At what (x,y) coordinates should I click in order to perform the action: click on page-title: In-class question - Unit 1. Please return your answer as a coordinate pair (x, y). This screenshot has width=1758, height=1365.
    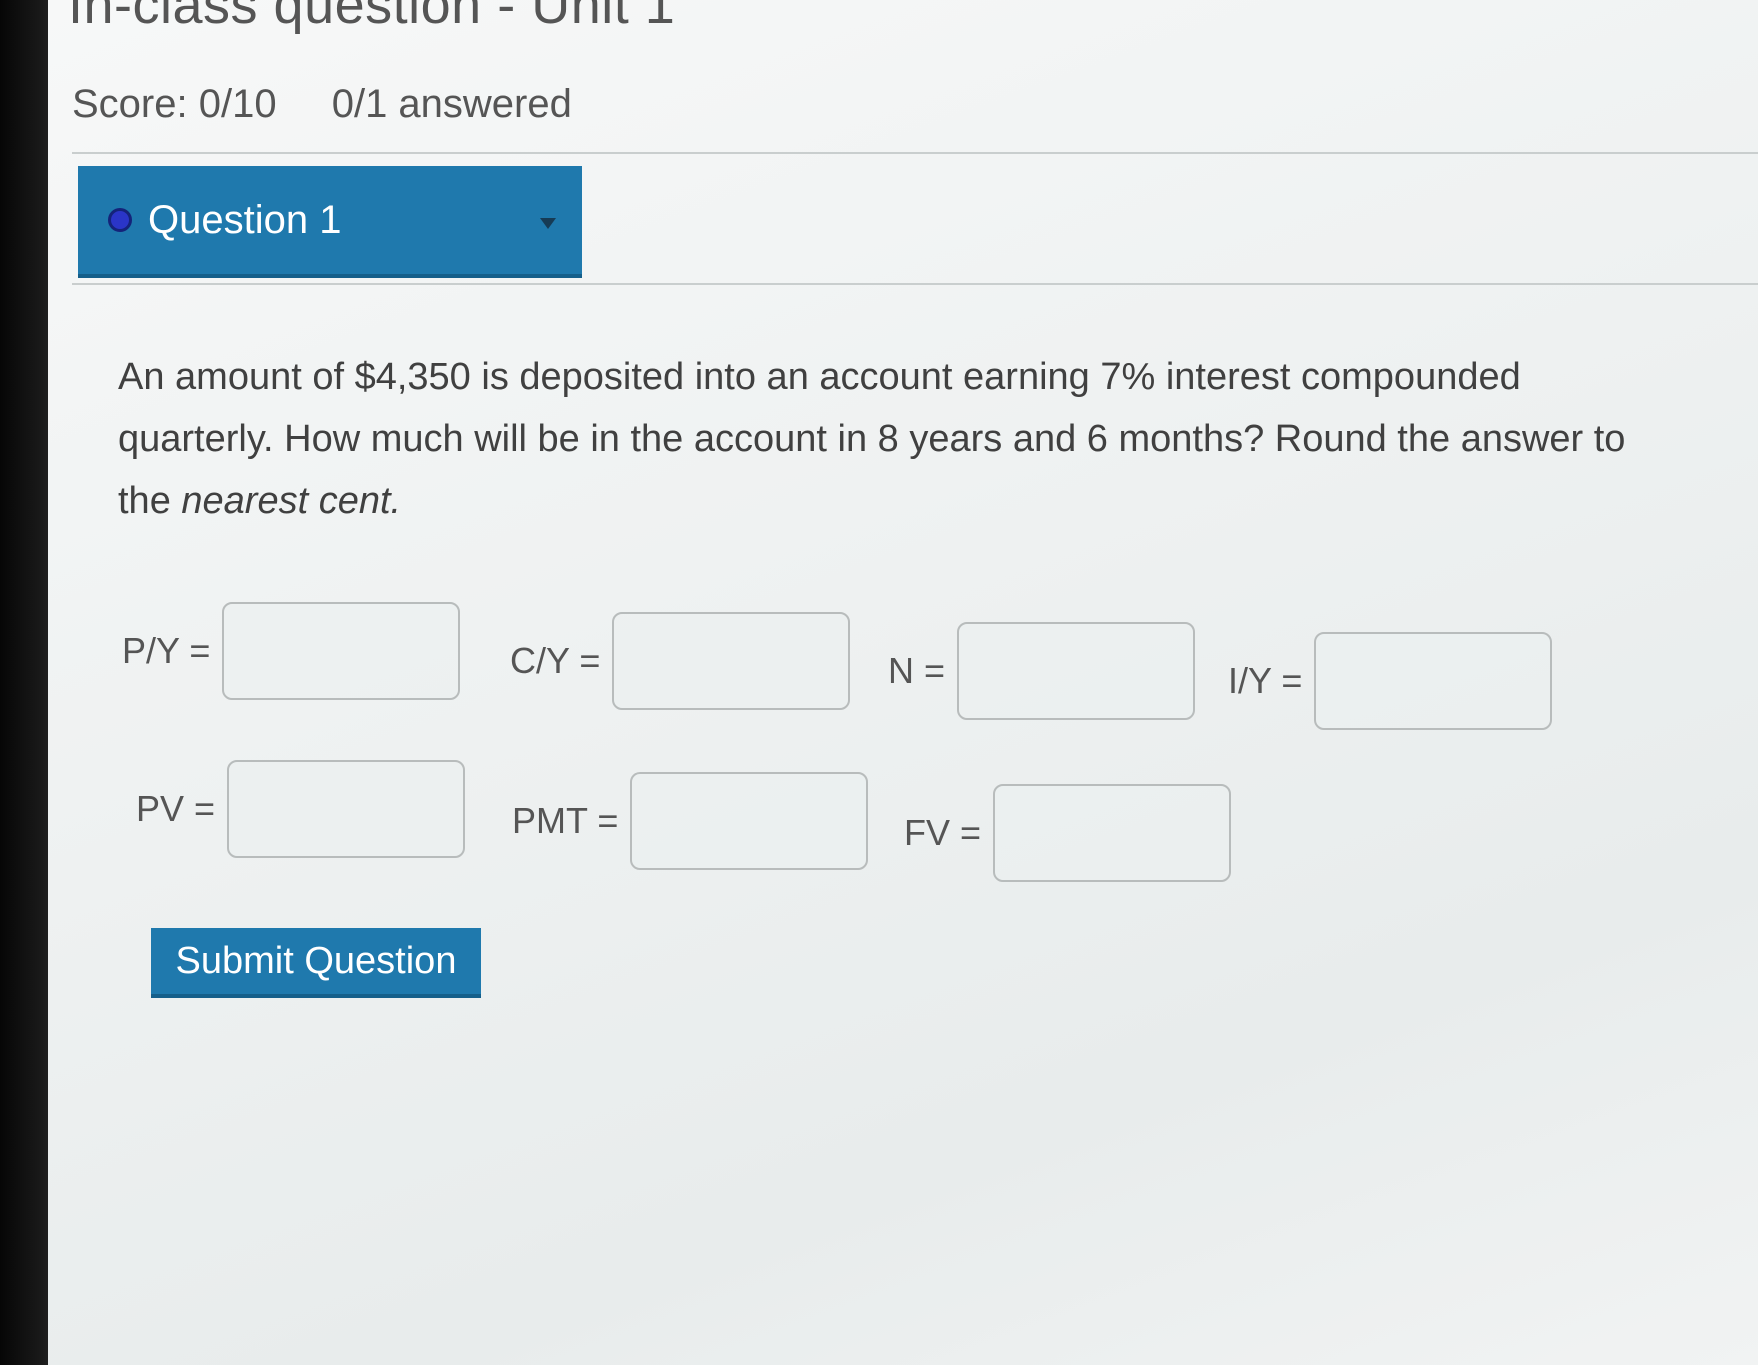
    Looking at the image, I should click on (372, 17).